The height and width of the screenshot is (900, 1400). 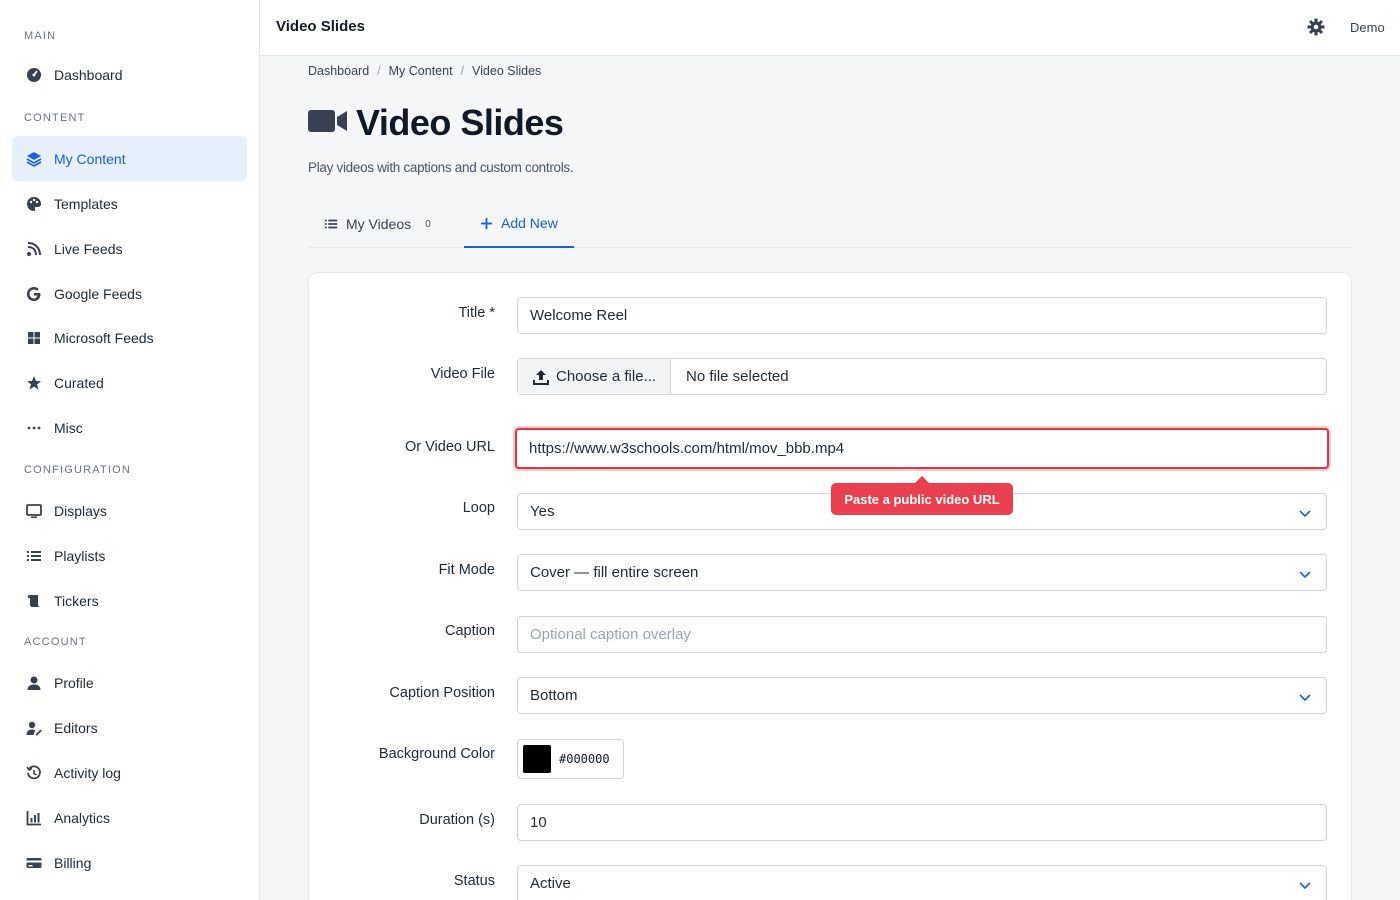 I want to click on sidebar-item-microsoft-feeds: Microsoft Feeds, so click(x=129, y=337).